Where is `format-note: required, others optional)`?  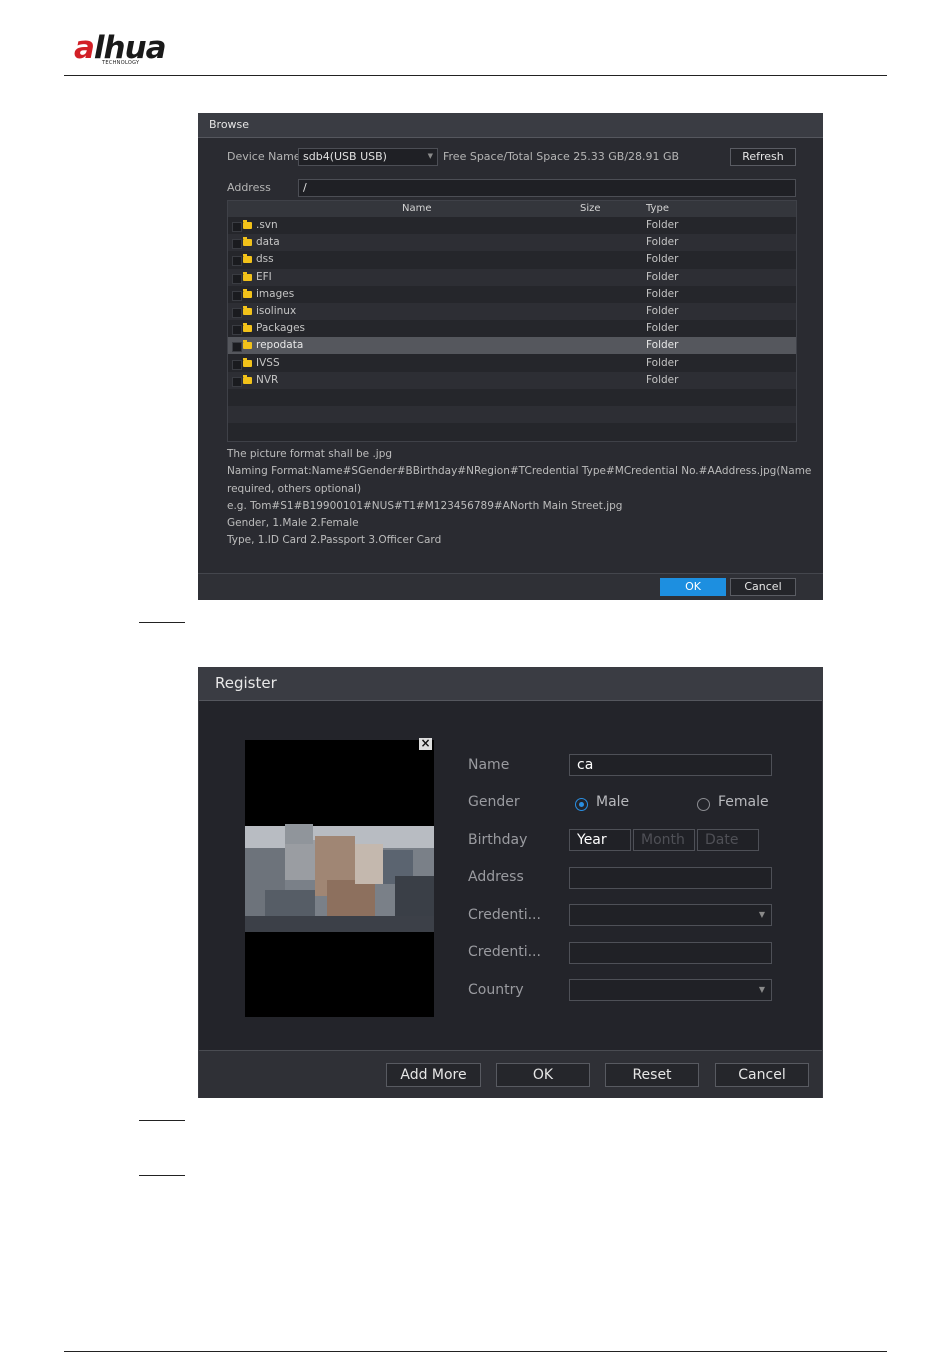 format-note: required, others optional) is located at coordinates (294, 489).